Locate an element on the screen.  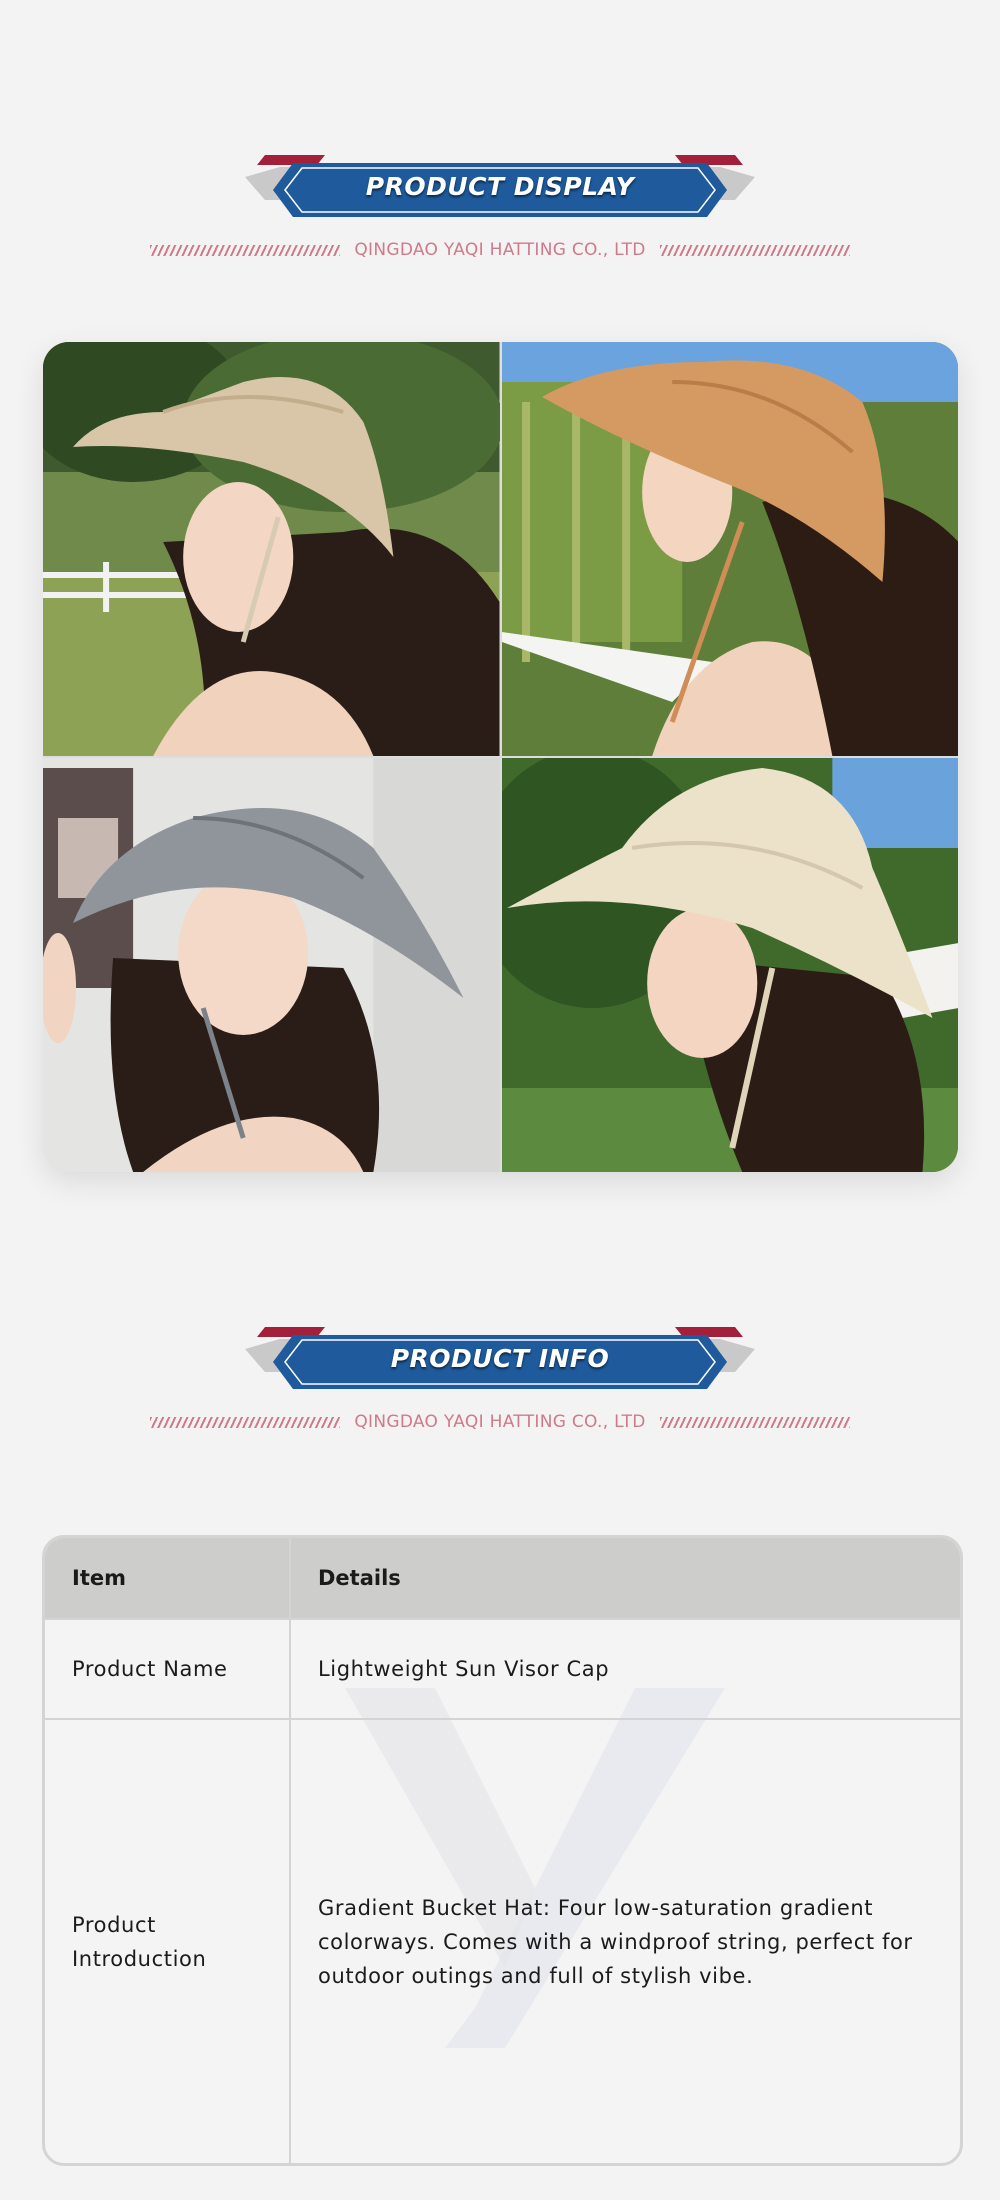
section-title: PRODUCT INFO is located at coordinates (500, 1358).